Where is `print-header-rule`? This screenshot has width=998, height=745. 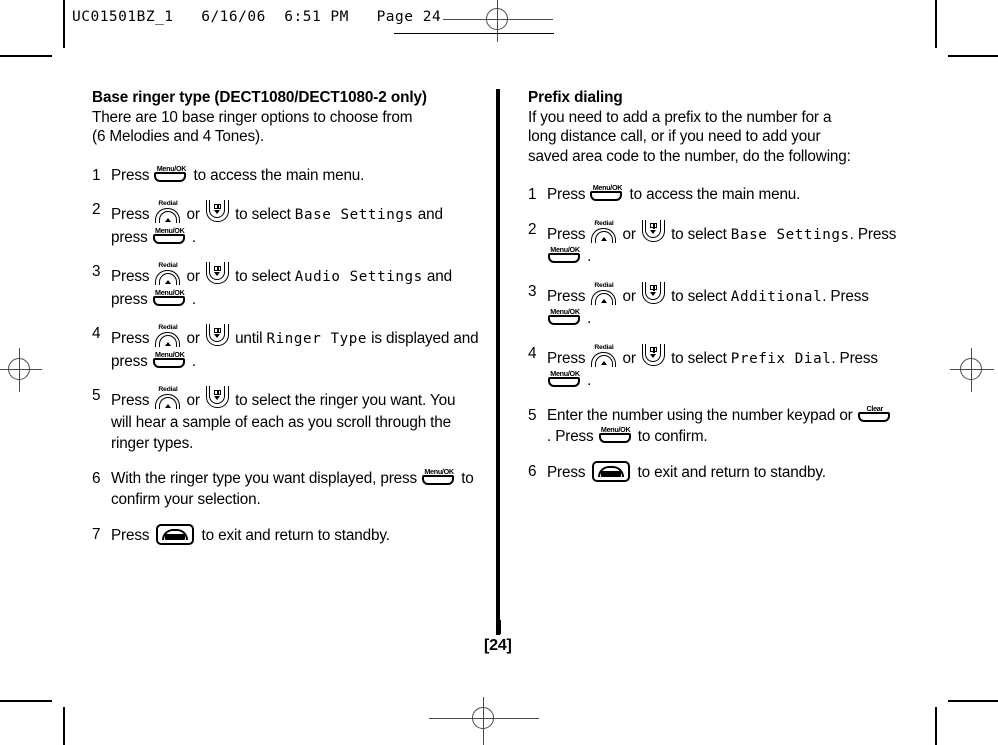 print-header-rule is located at coordinates (64, 24).